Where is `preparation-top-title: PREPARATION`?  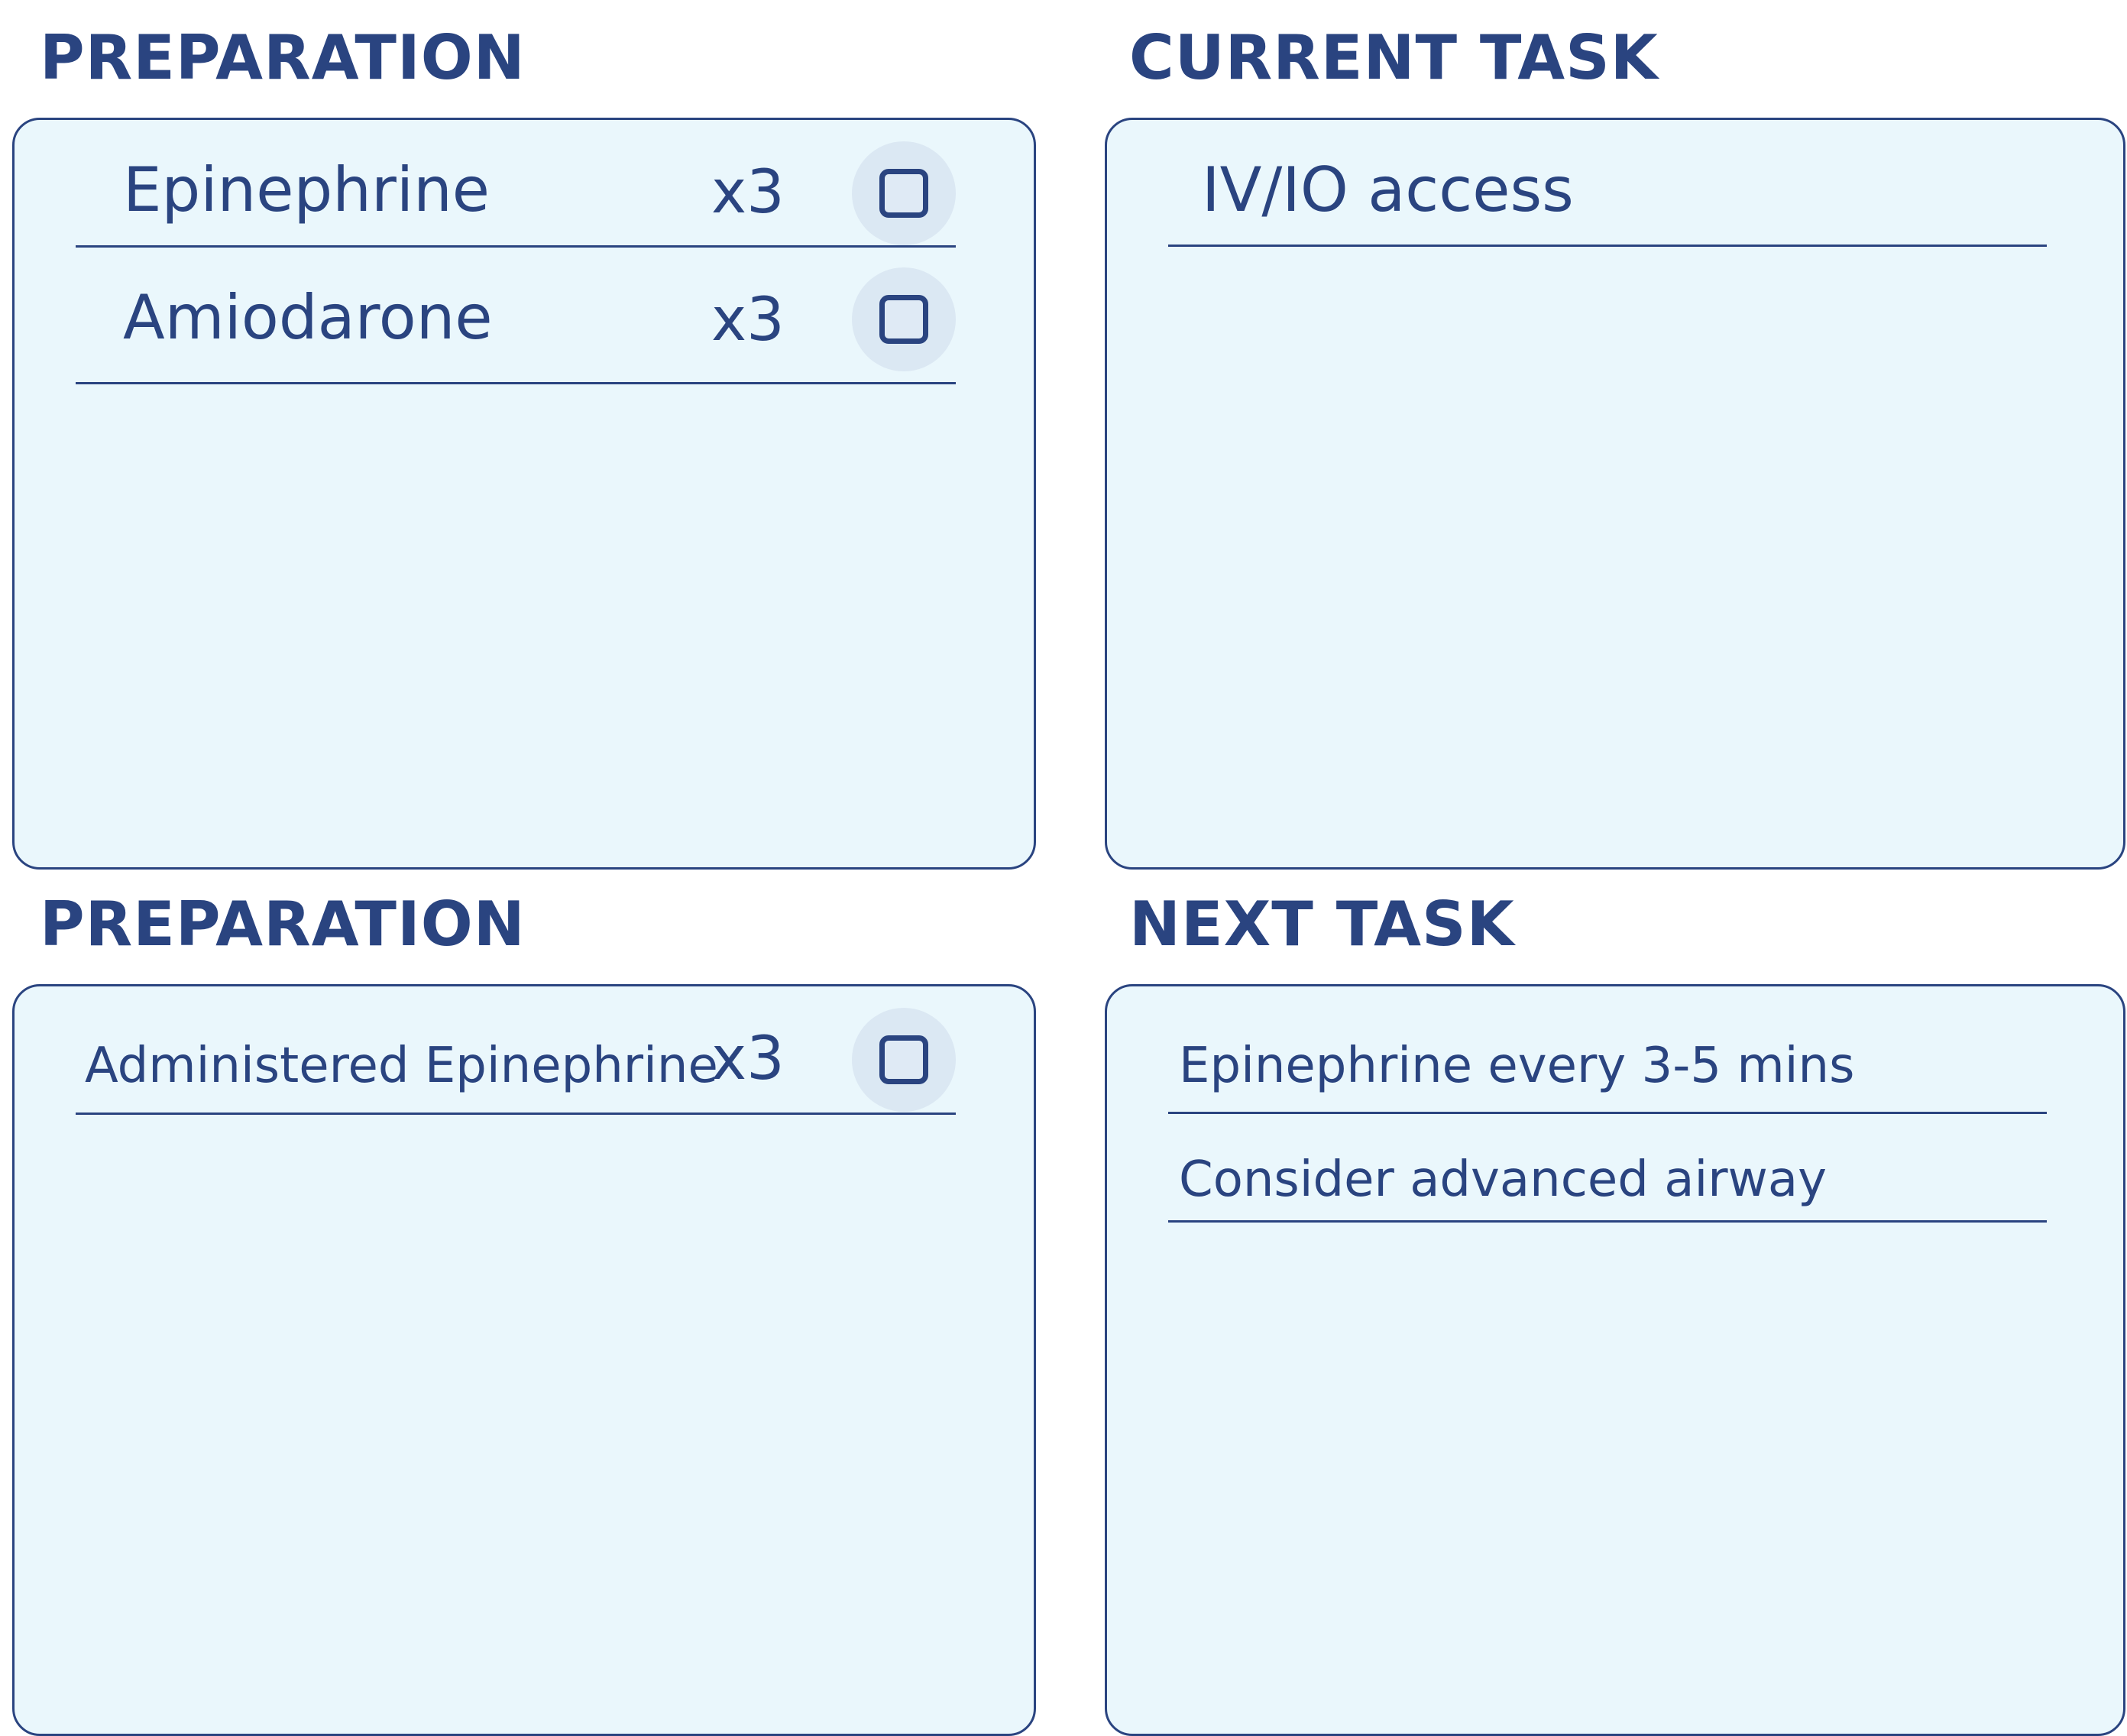 preparation-top-title: PREPARATION is located at coordinates (283, 58).